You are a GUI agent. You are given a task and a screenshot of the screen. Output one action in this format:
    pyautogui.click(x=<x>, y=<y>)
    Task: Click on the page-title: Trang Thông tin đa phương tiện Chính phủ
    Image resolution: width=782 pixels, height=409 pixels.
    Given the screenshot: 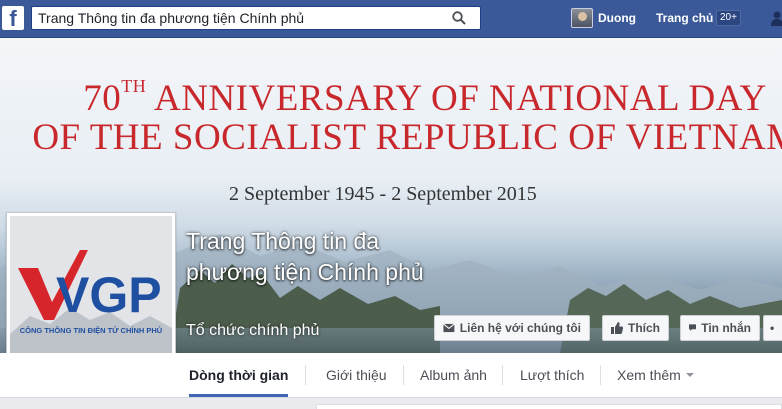 What is the action you would take?
    pyautogui.click(x=311, y=257)
    